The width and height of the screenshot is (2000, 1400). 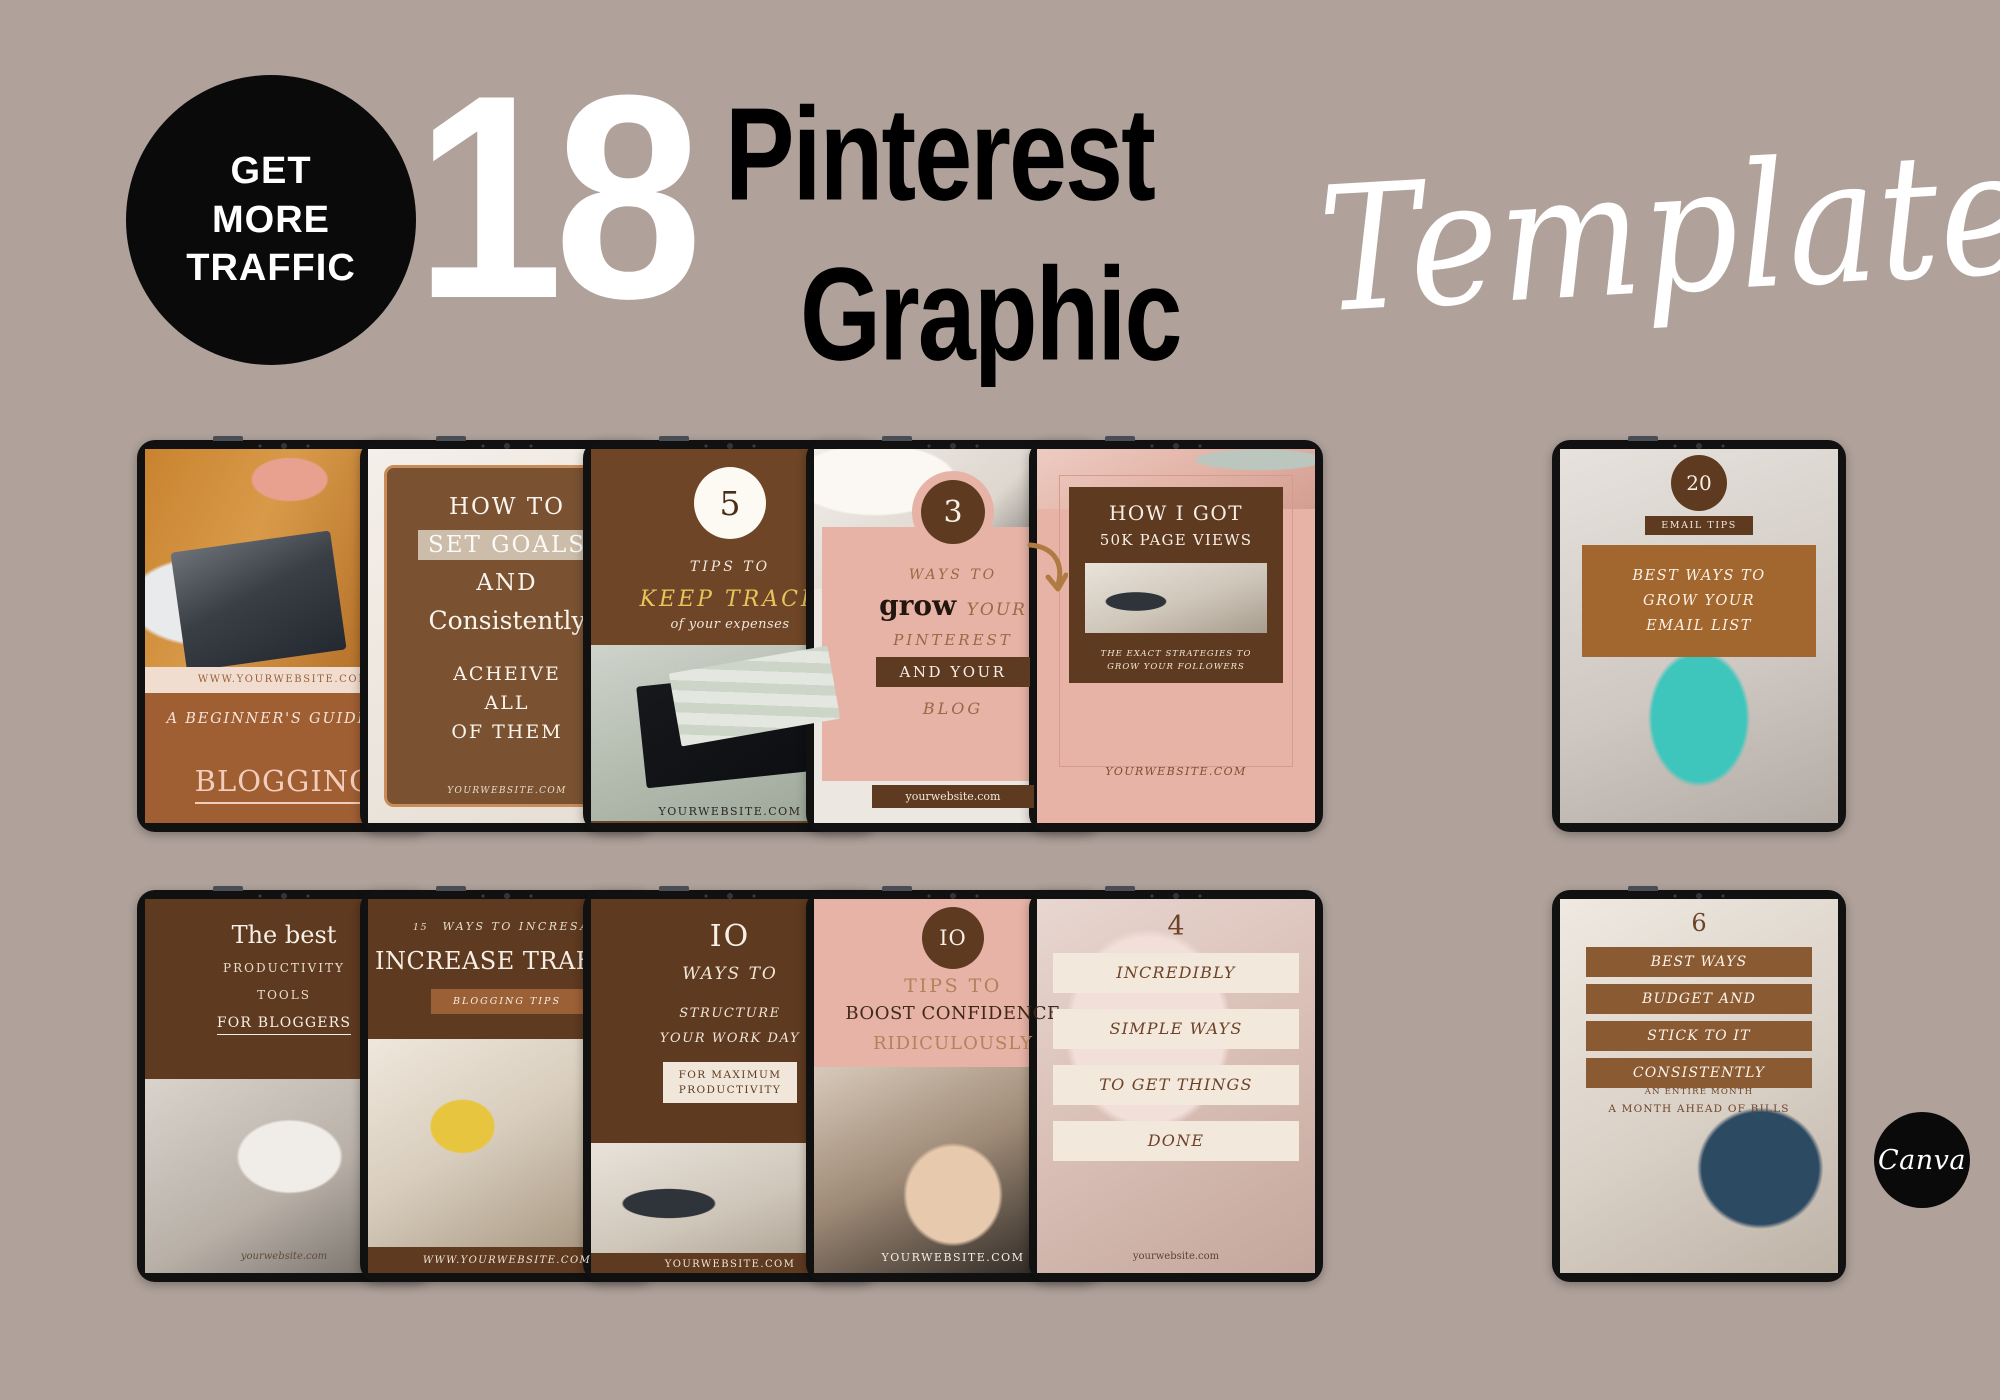 I want to click on line-pinterest: PINTEREST, so click(x=953, y=640).